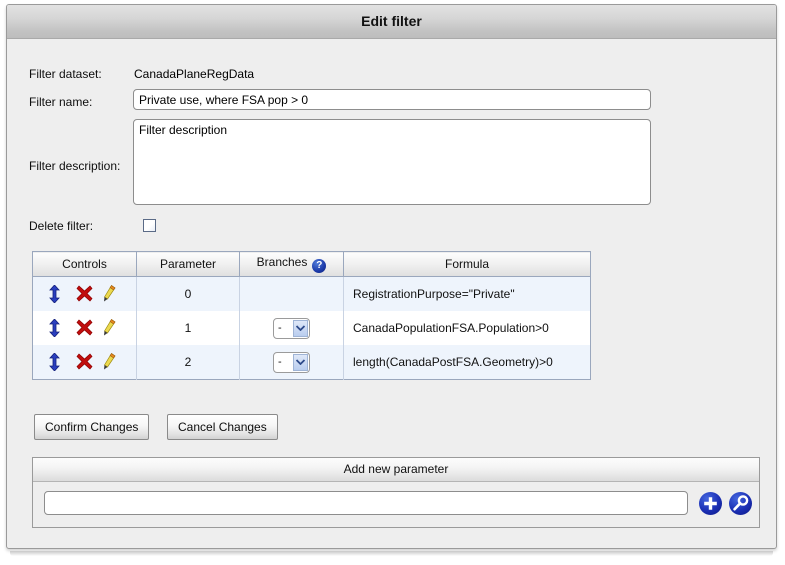 The width and height of the screenshot is (785, 565). I want to click on add-new-parameter-panel: Add new parameter, so click(396, 492).